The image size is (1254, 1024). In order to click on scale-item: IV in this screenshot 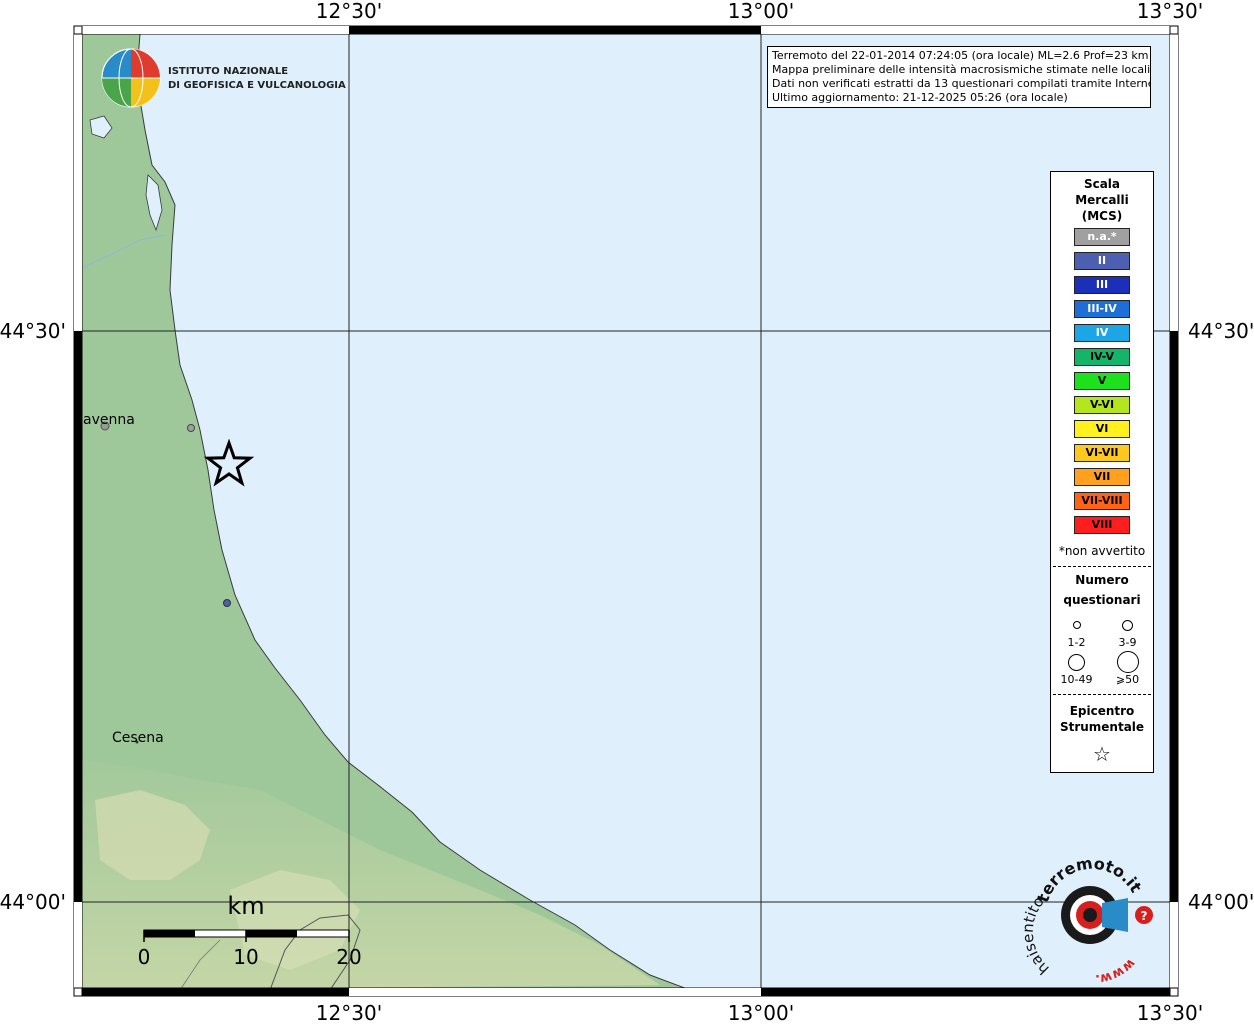, I will do `click(1102, 333)`.